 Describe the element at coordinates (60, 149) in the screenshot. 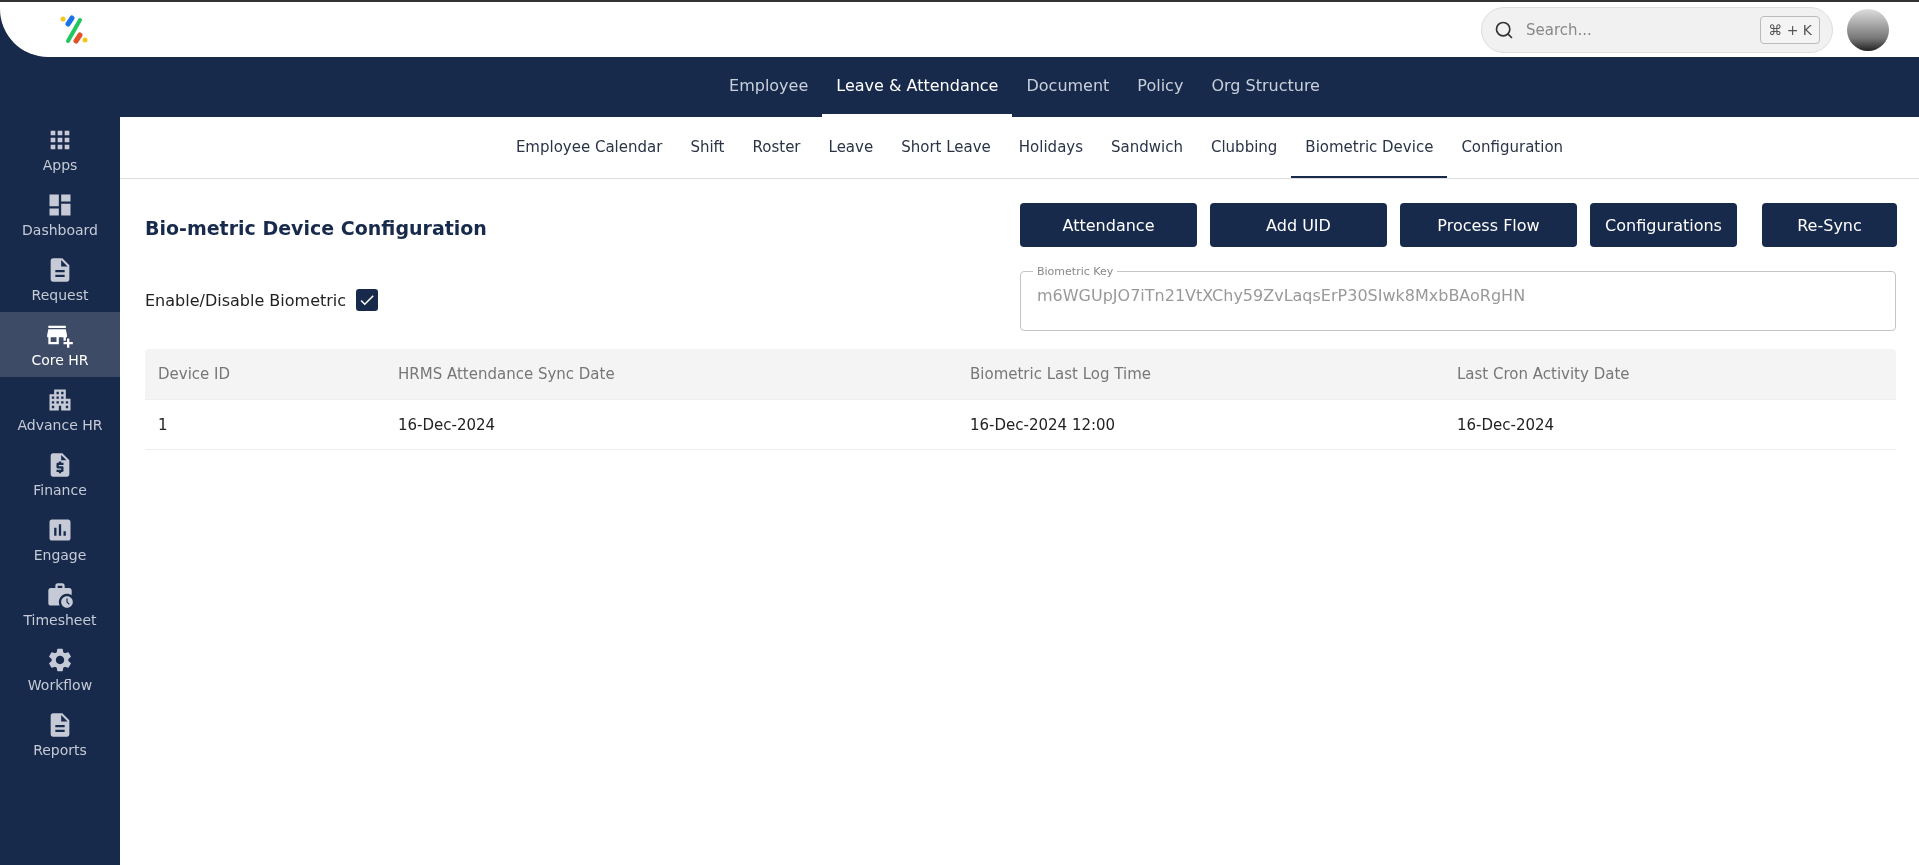

I see `sidebar-item: Apps` at that location.